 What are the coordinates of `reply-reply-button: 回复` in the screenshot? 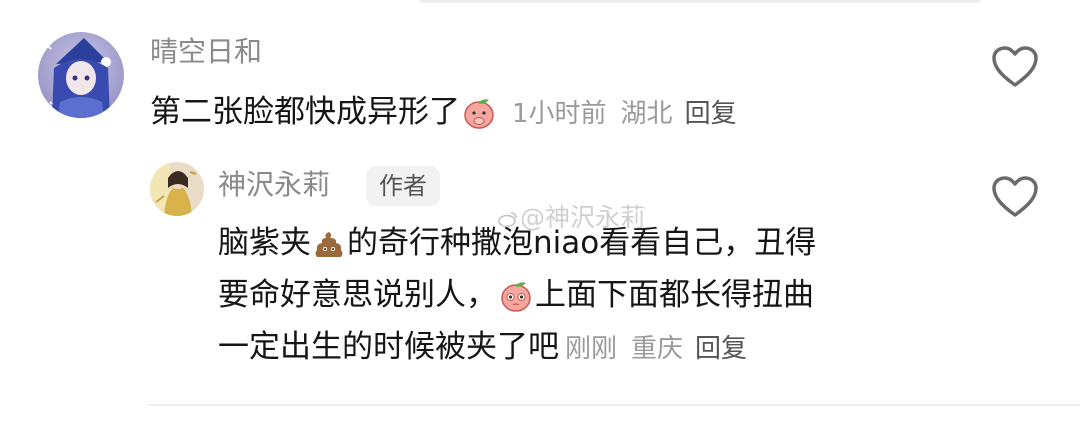 It's located at (721, 349).